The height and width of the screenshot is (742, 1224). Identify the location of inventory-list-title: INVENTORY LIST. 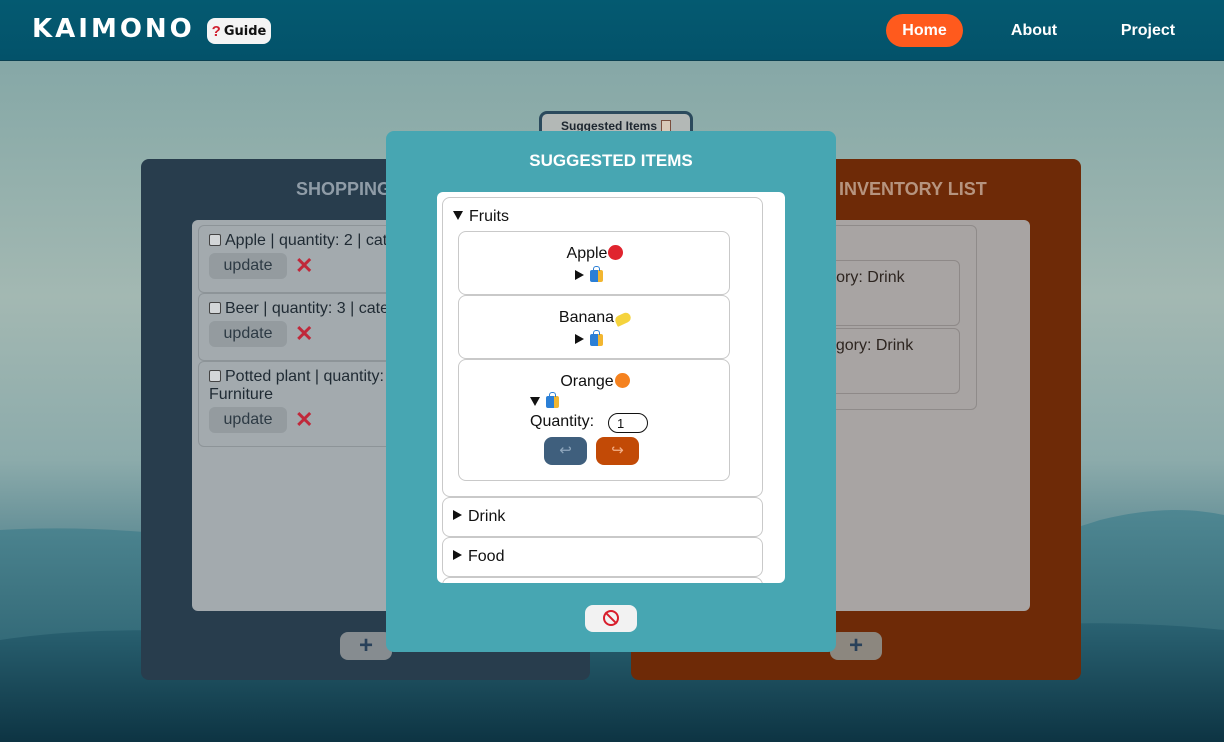
(913, 189).